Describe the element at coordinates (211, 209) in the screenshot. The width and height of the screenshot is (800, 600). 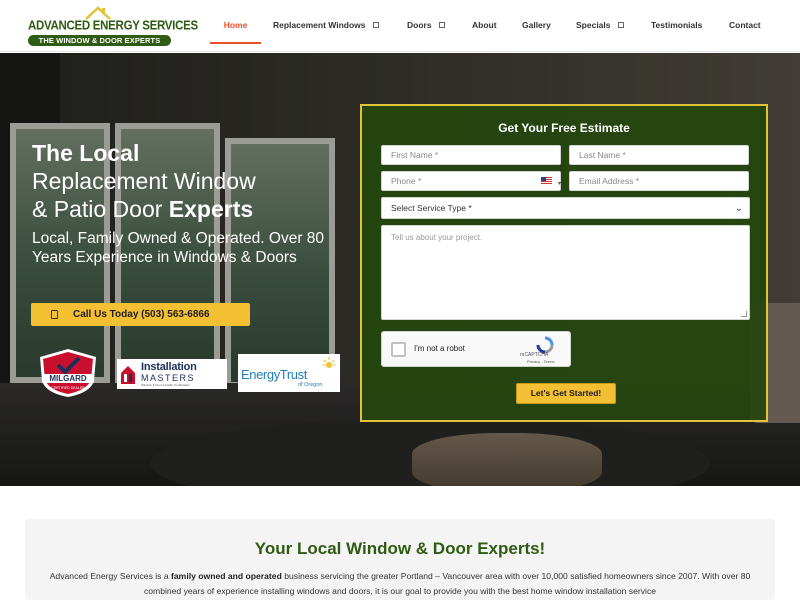
I see `hero-title-emphasis: Experts` at that location.